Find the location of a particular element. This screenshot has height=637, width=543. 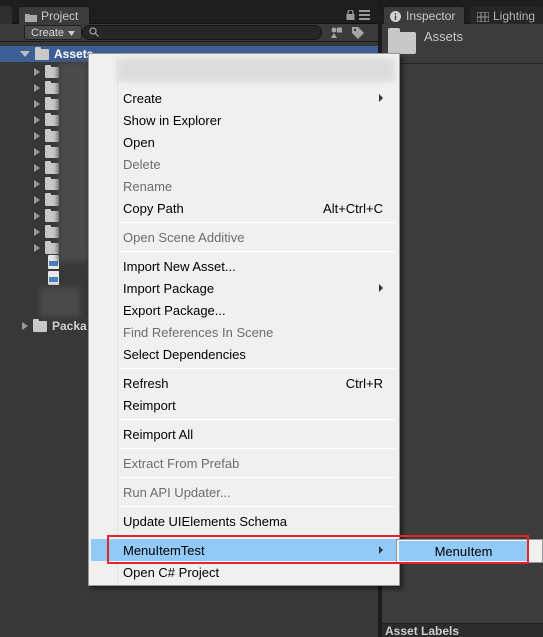

asset-labels-header: Asset Labels is located at coordinates (462, 630).